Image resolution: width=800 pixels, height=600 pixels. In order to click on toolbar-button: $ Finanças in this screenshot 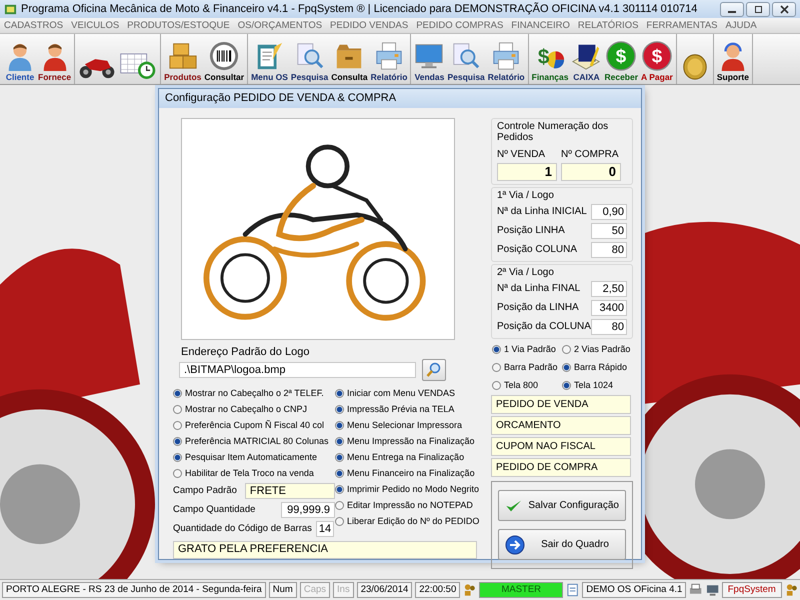, I will do `click(550, 61)`.